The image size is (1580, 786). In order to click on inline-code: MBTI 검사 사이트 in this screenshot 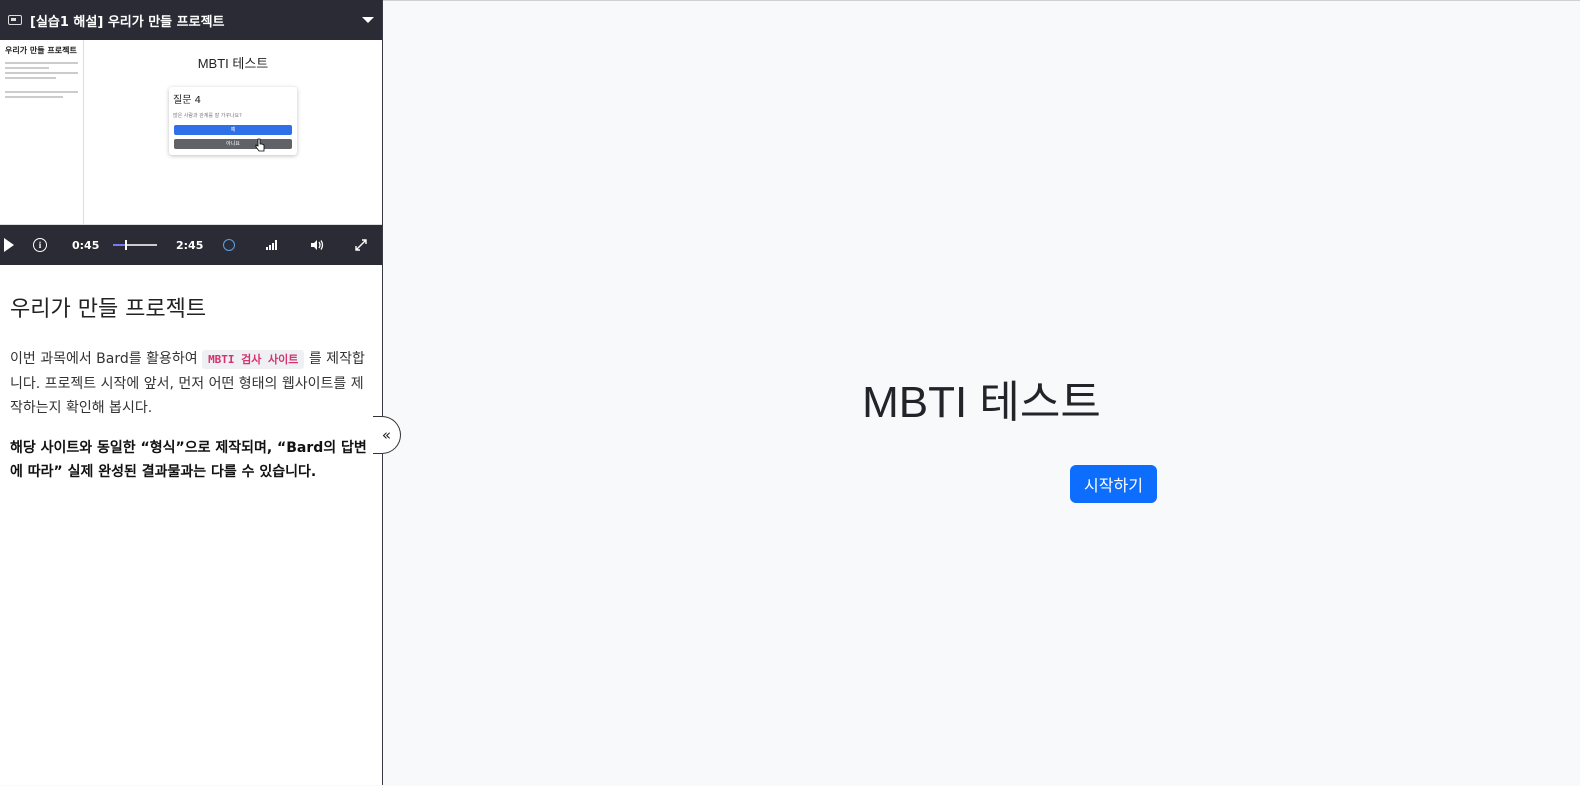, I will do `click(253, 359)`.